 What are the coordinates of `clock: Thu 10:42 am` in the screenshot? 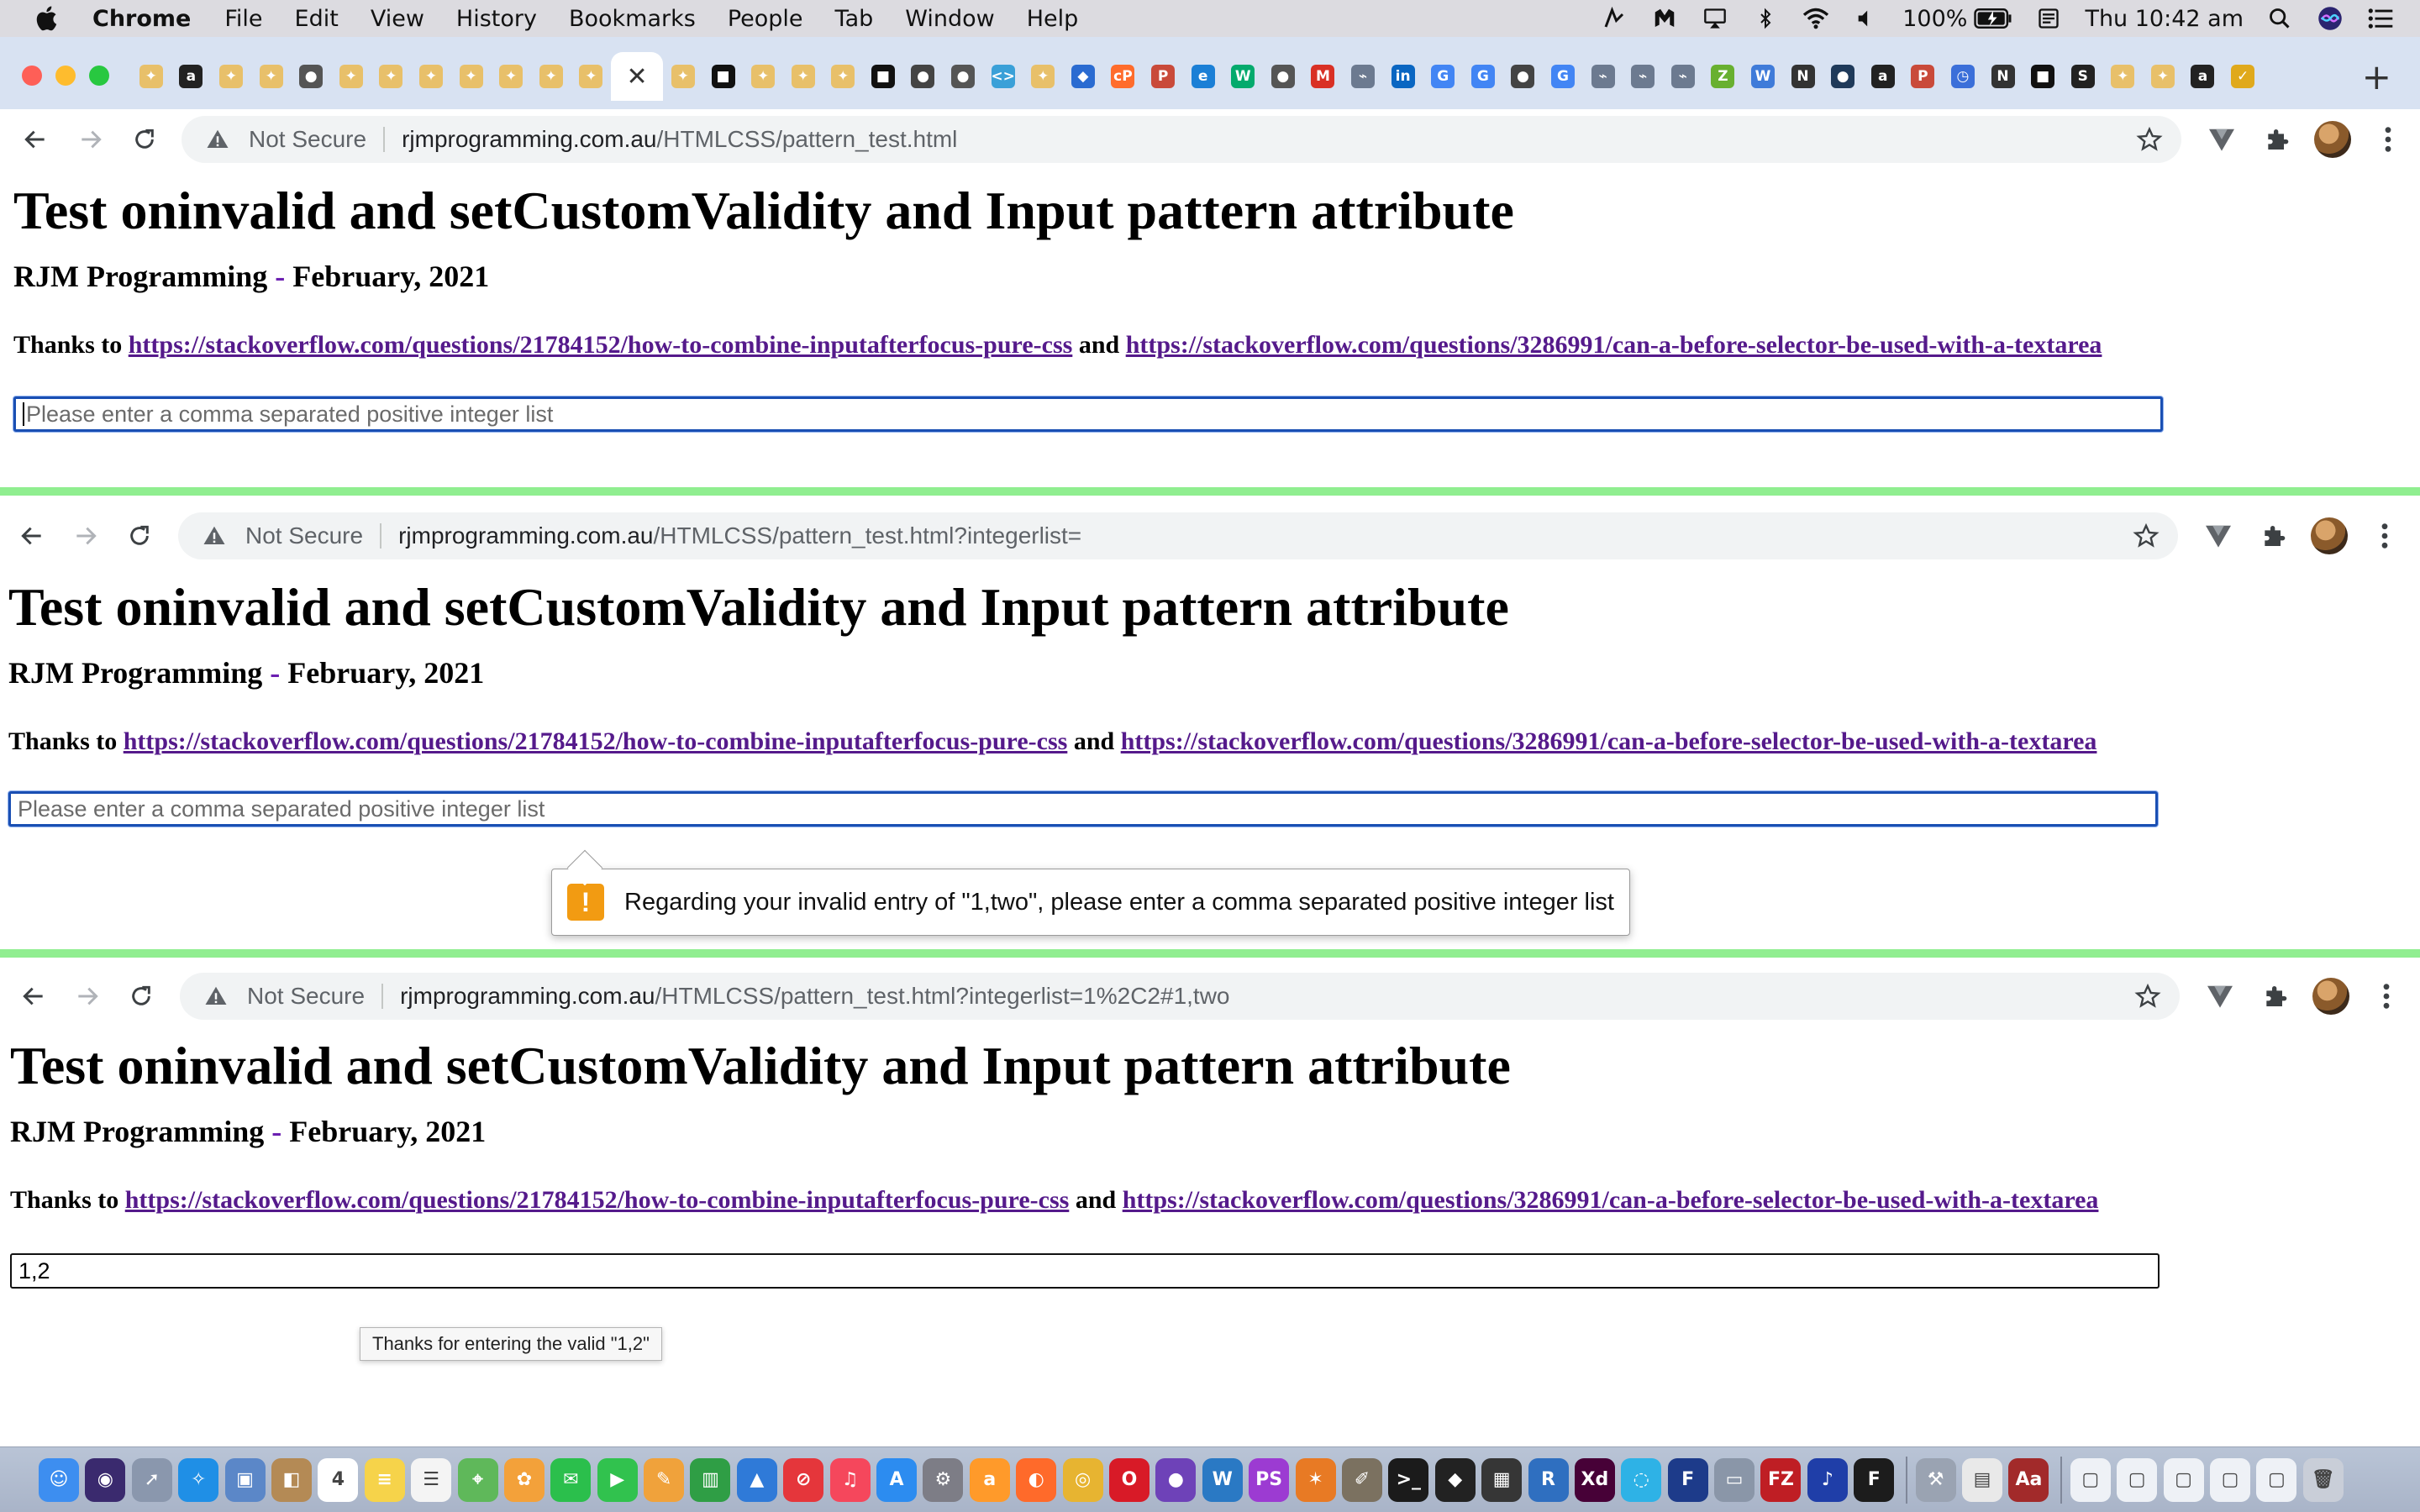 It's located at (2164, 19).